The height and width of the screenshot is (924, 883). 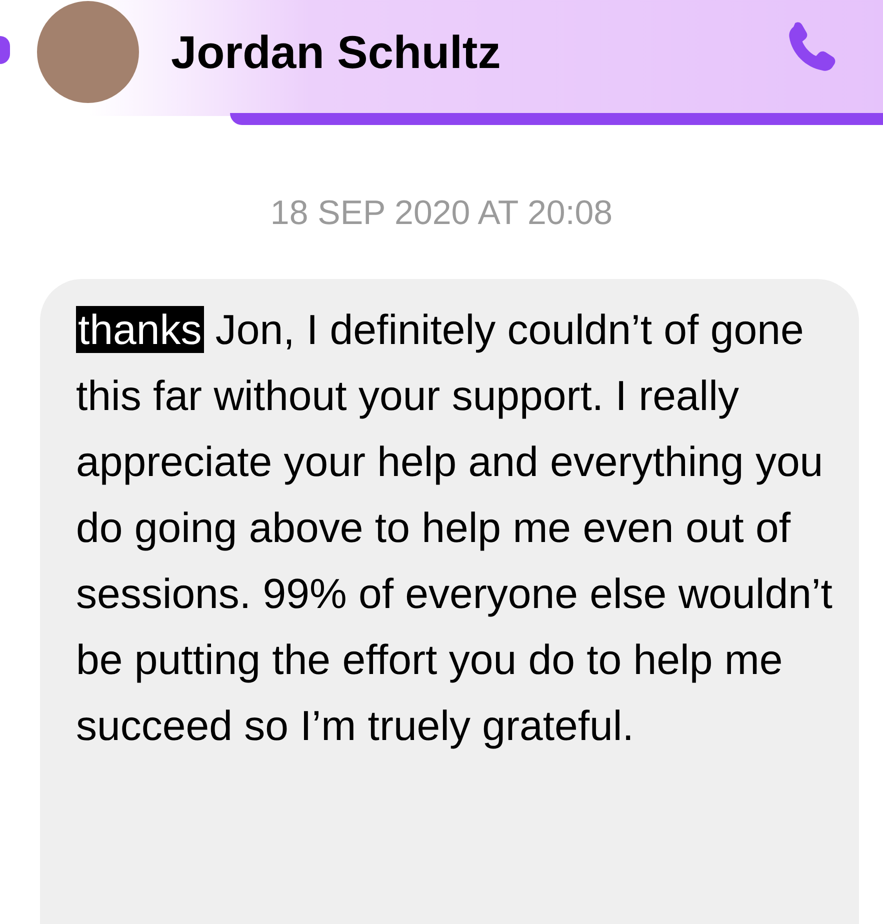 I want to click on timestamp: 18 SEP 2020 AT 20:08, so click(x=441, y=213).